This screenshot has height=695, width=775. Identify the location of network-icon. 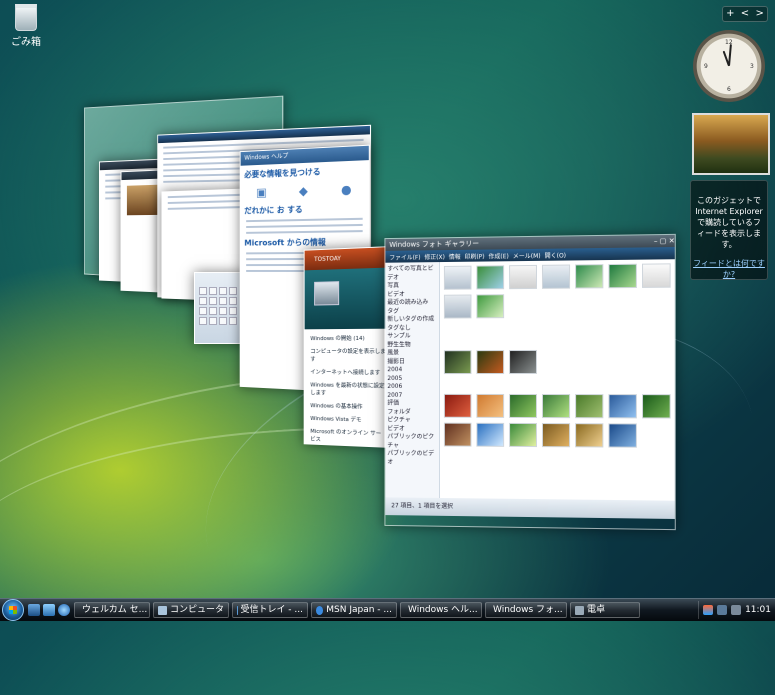
(722, 610).